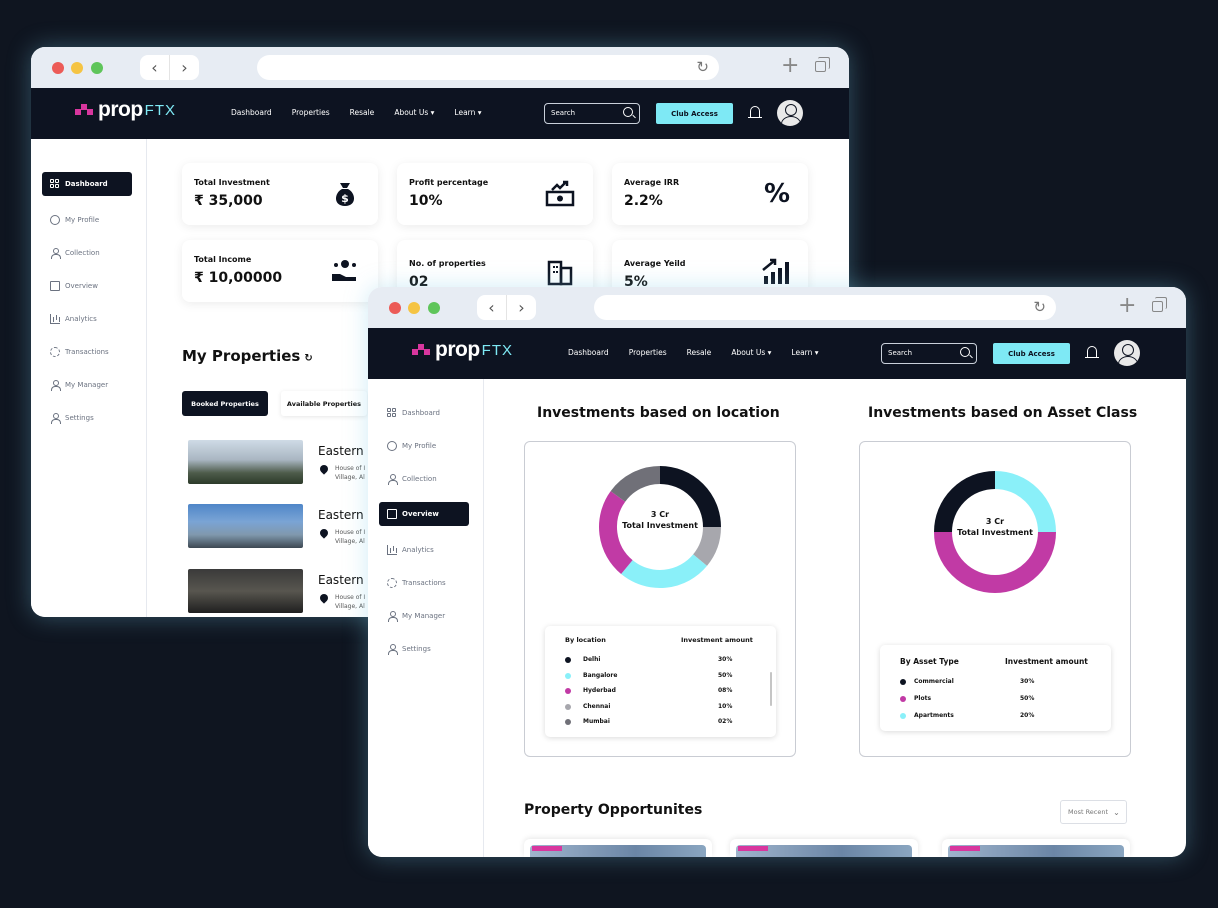 The height and width of the screenshot is (908, 1218). Describe the element at coordinates (238, 278) in the screenshot. I see `stat-value: ₹ 10,00000` at that location.